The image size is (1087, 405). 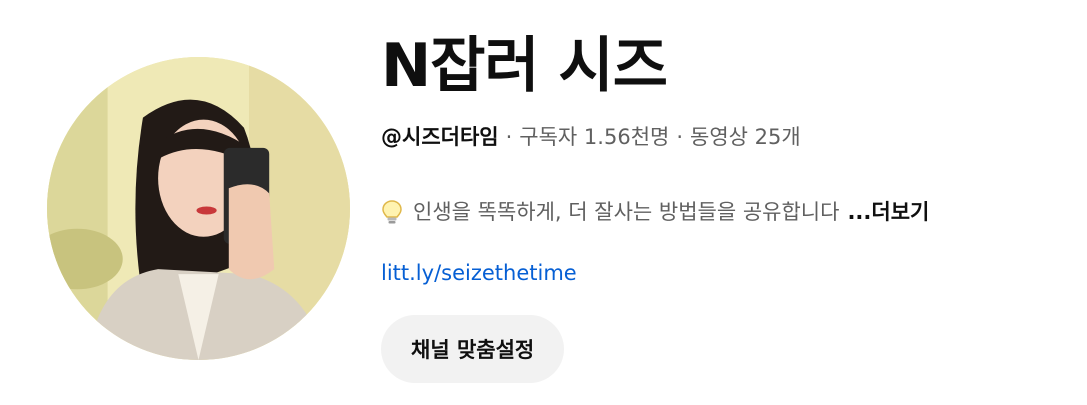 I want to click on more-link: ...더보기, so click(x=888, y=212).